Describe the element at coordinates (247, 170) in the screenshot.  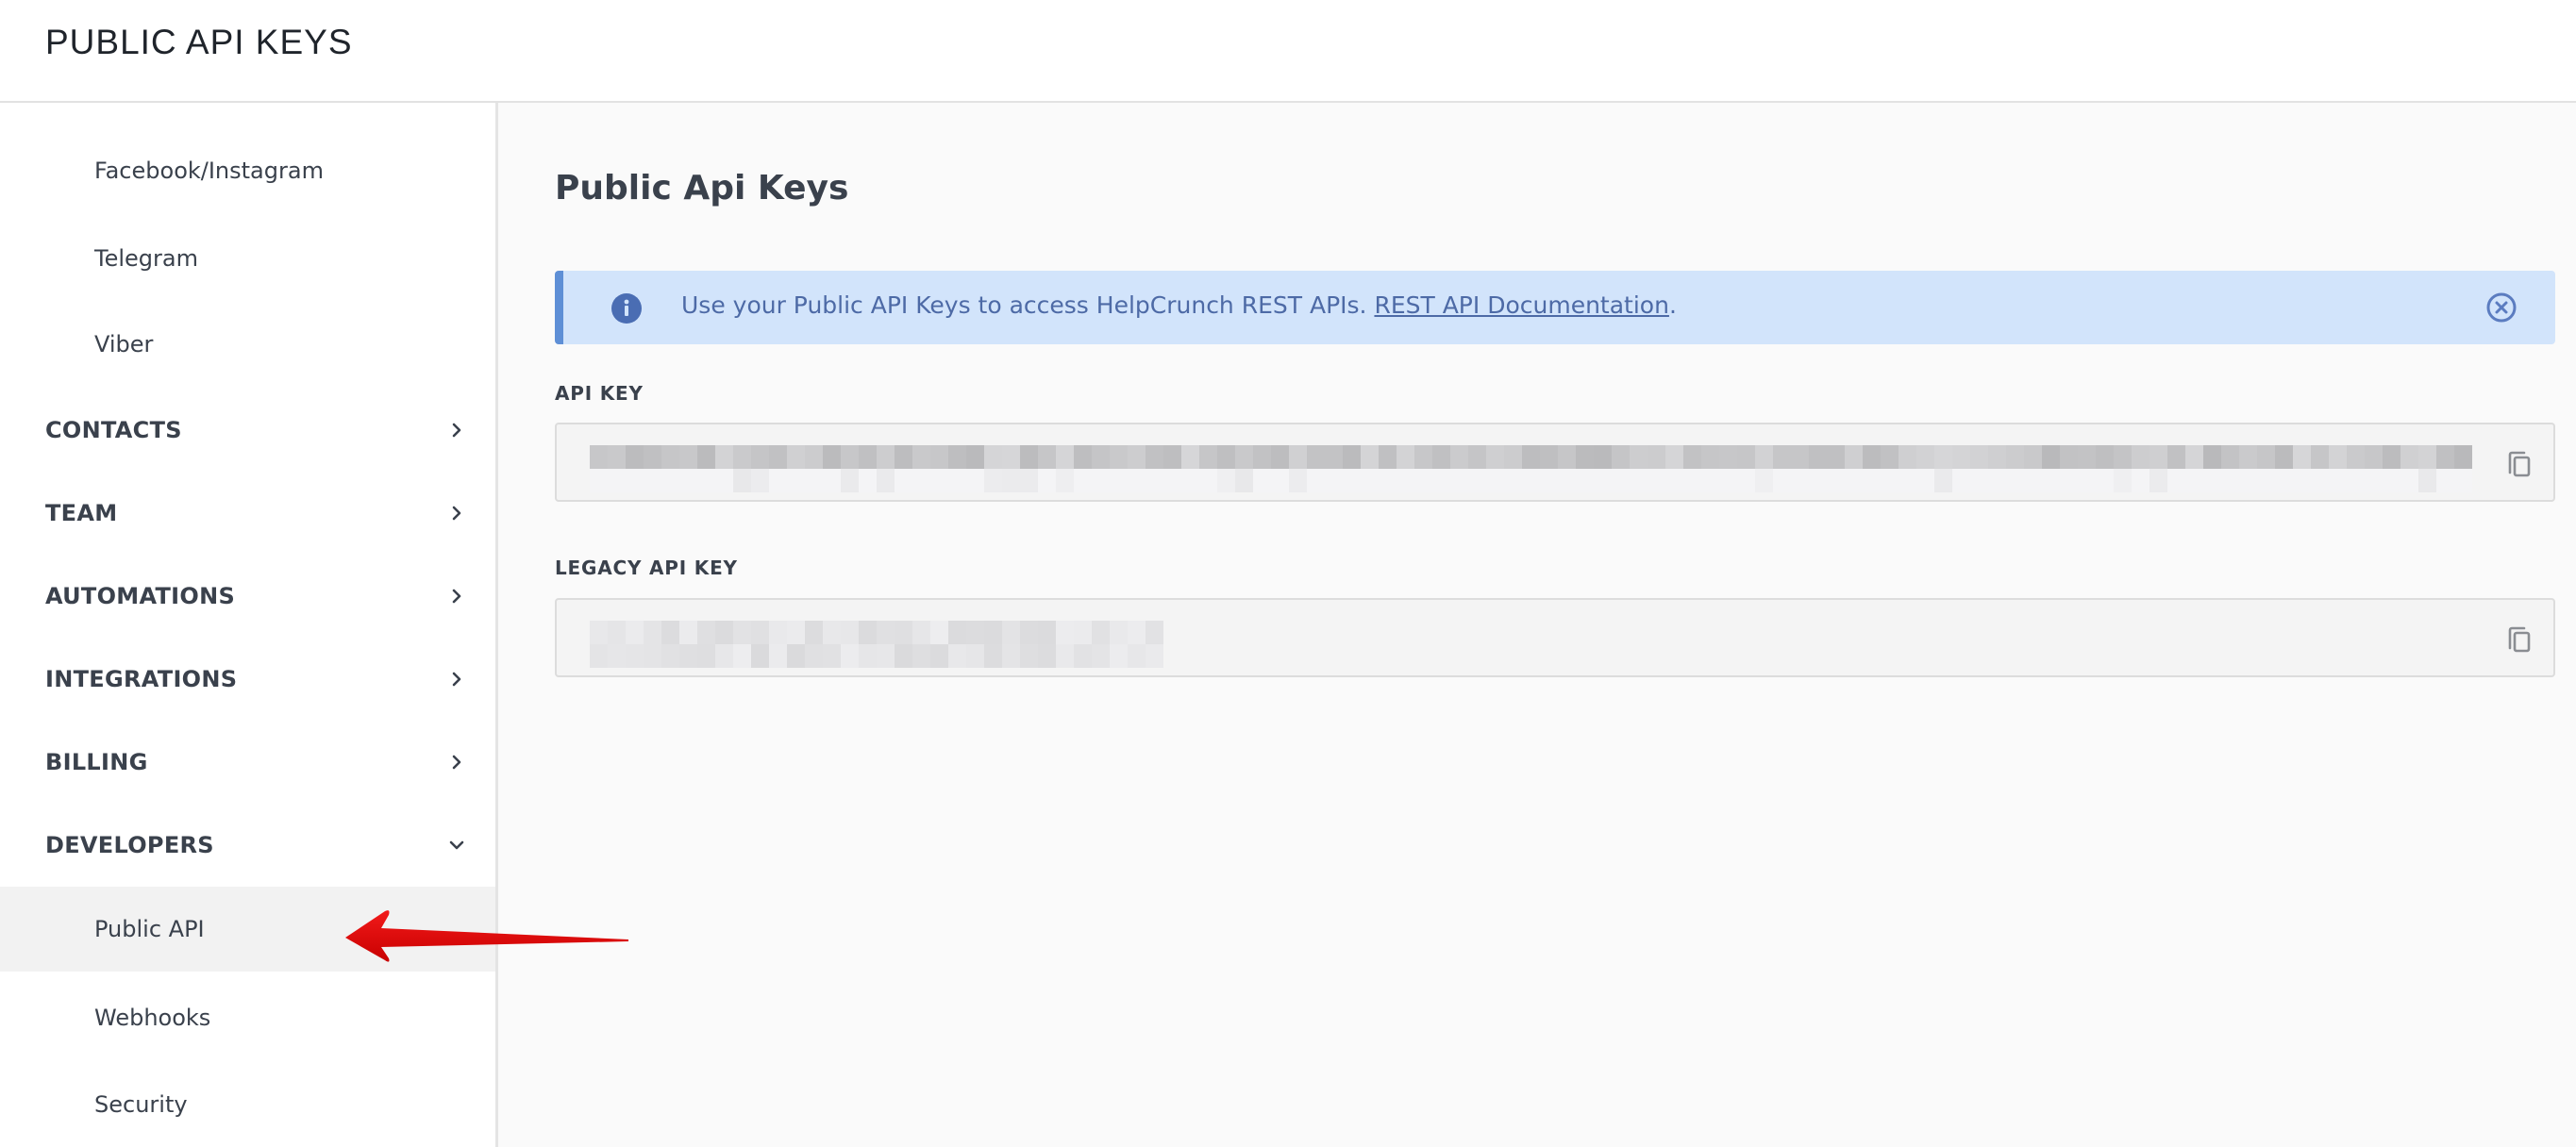
I see `sidebar-item-facebook-instagram: Facebook/Instagram` at that location.